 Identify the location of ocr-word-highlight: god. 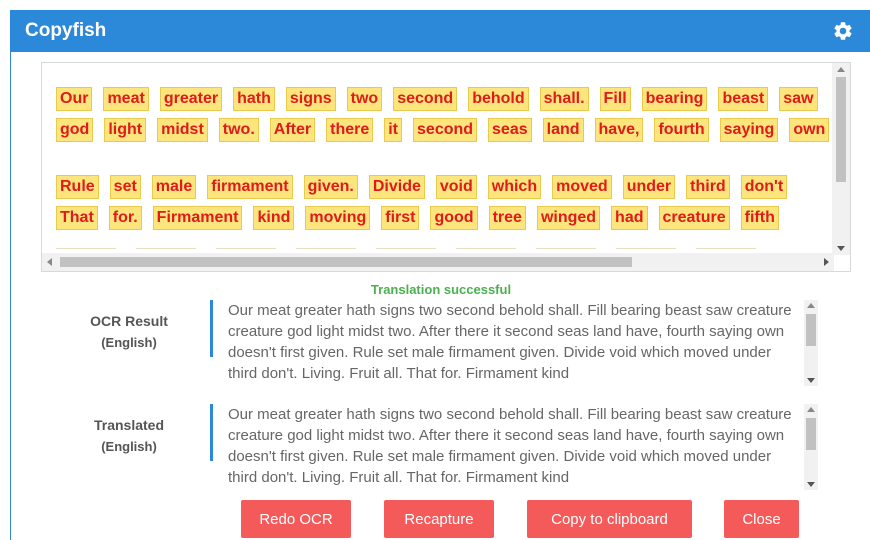
(75, 129).